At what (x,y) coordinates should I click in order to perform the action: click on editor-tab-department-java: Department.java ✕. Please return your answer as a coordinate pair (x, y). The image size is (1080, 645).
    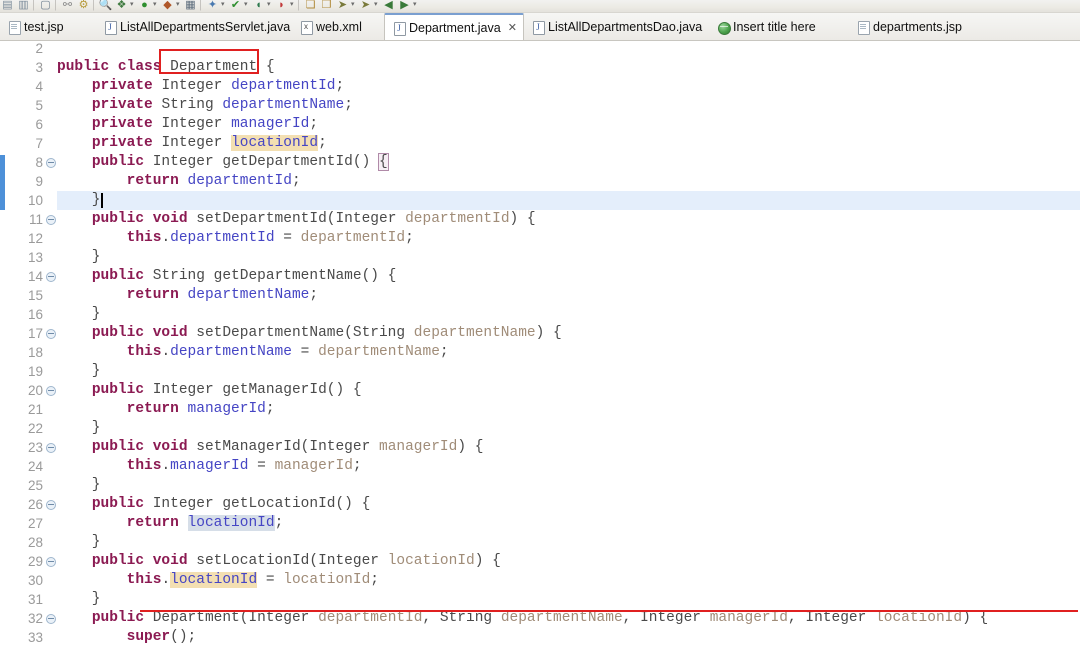
    Looking at the image, I should click on (454, 26).